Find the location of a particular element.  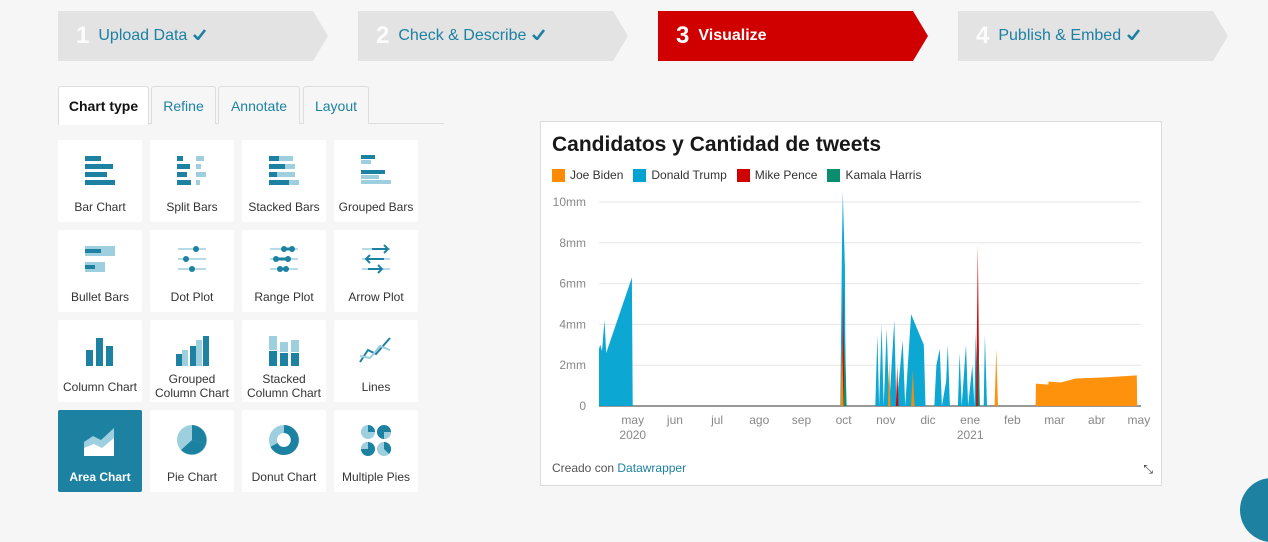

dot-plot-icon is located at coordinates (192, 259).